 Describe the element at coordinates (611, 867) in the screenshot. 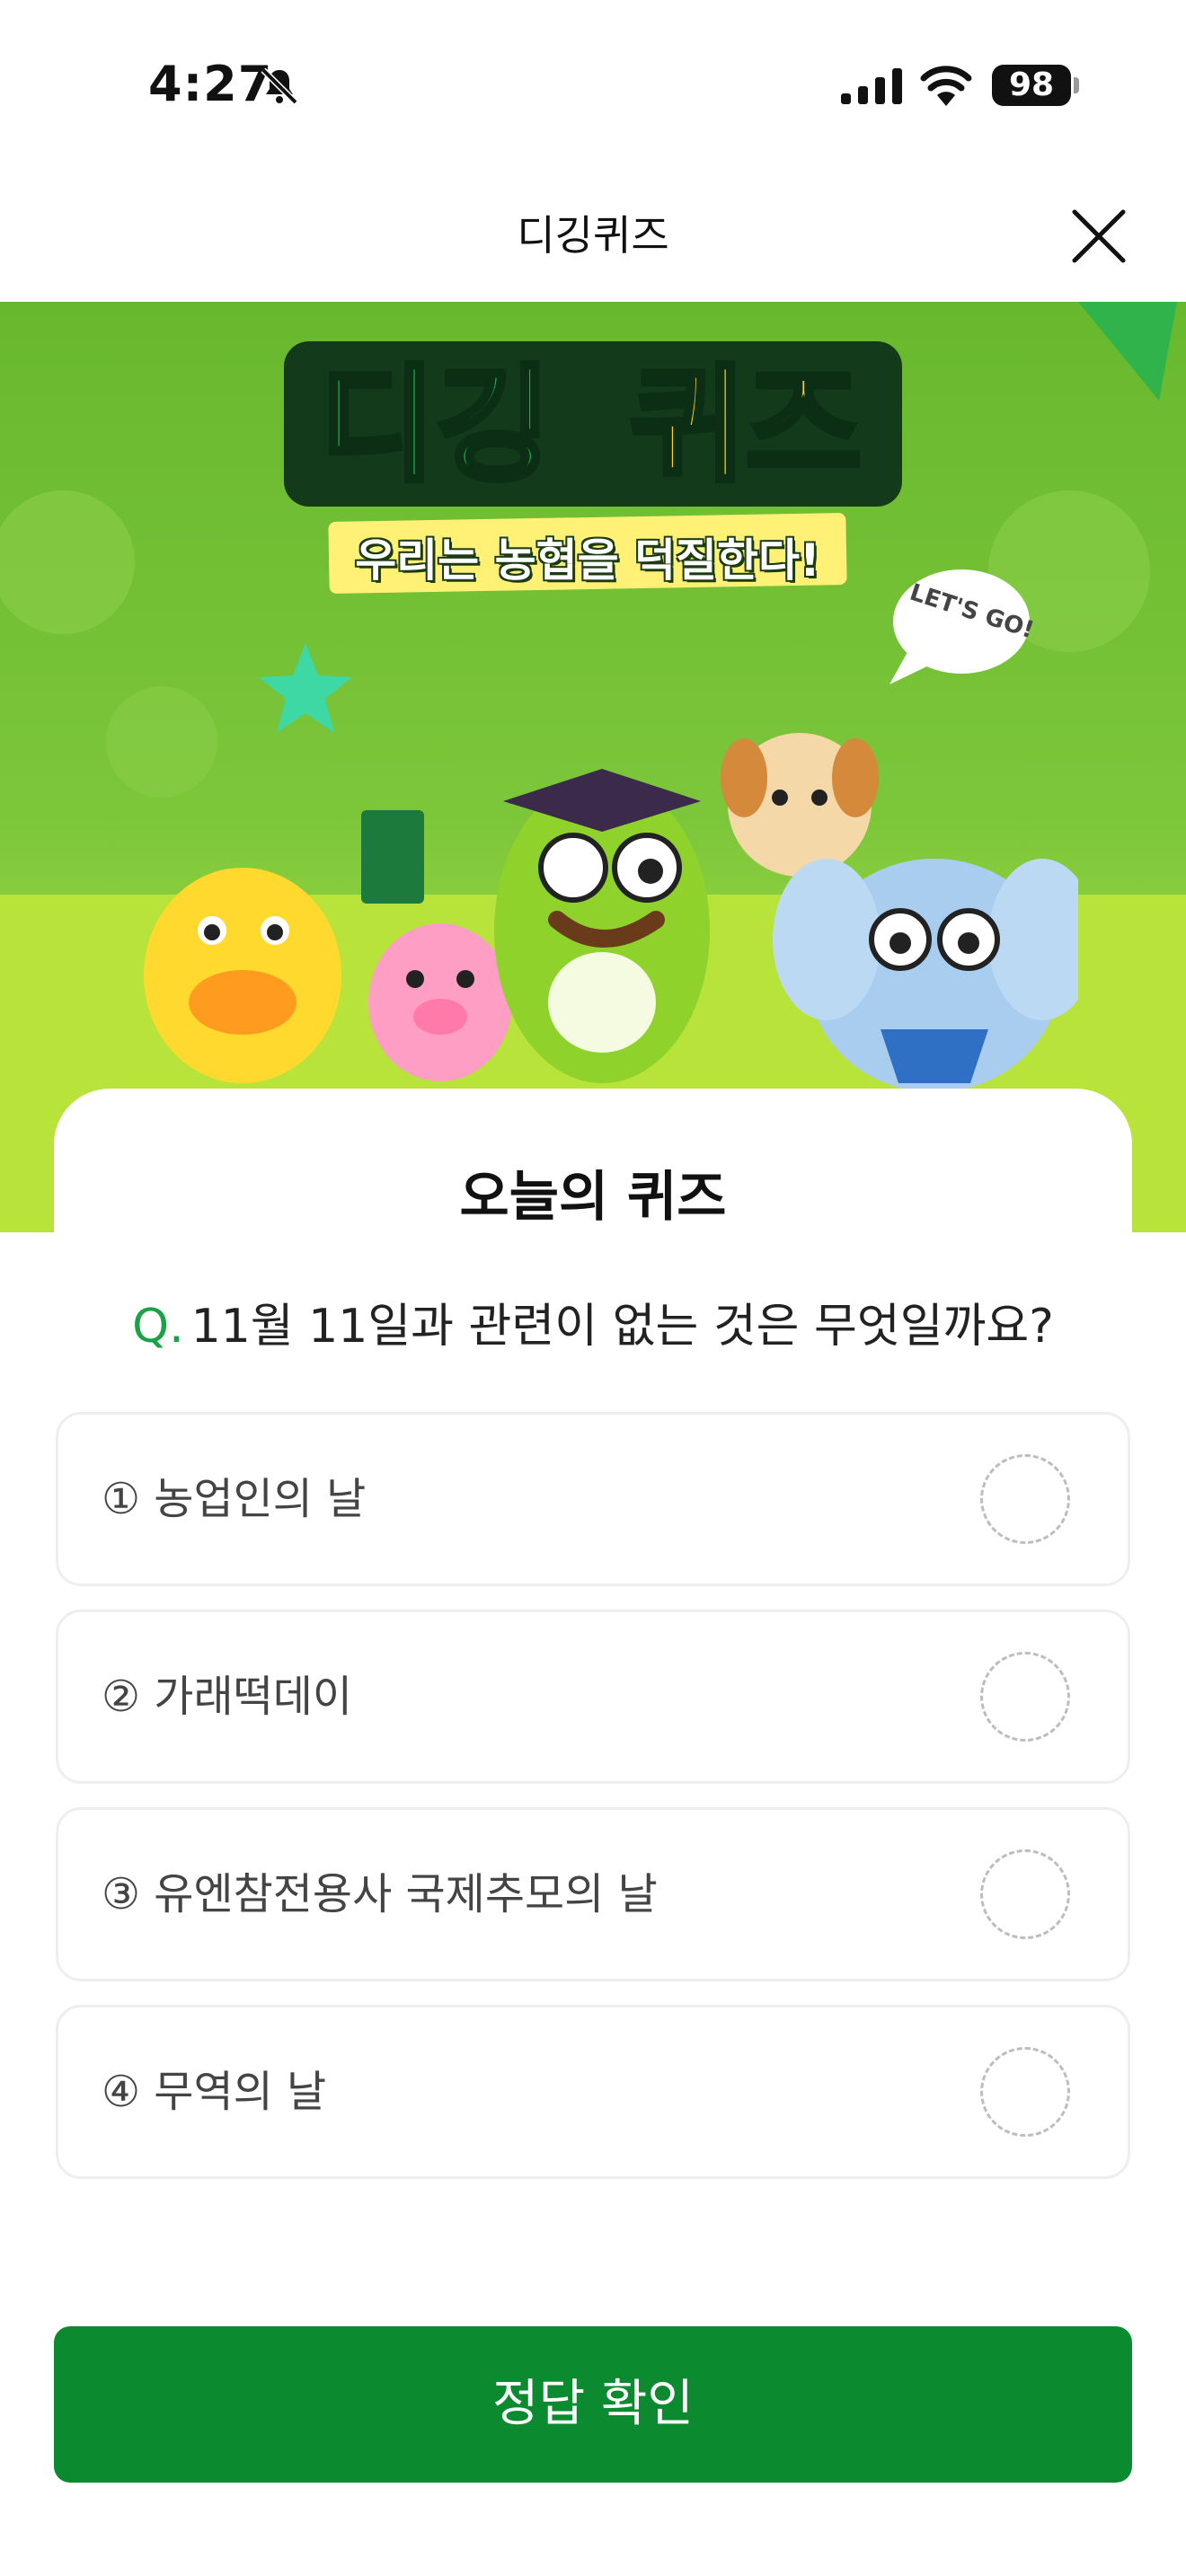

I see `mascot-characters-illustration` at that location.